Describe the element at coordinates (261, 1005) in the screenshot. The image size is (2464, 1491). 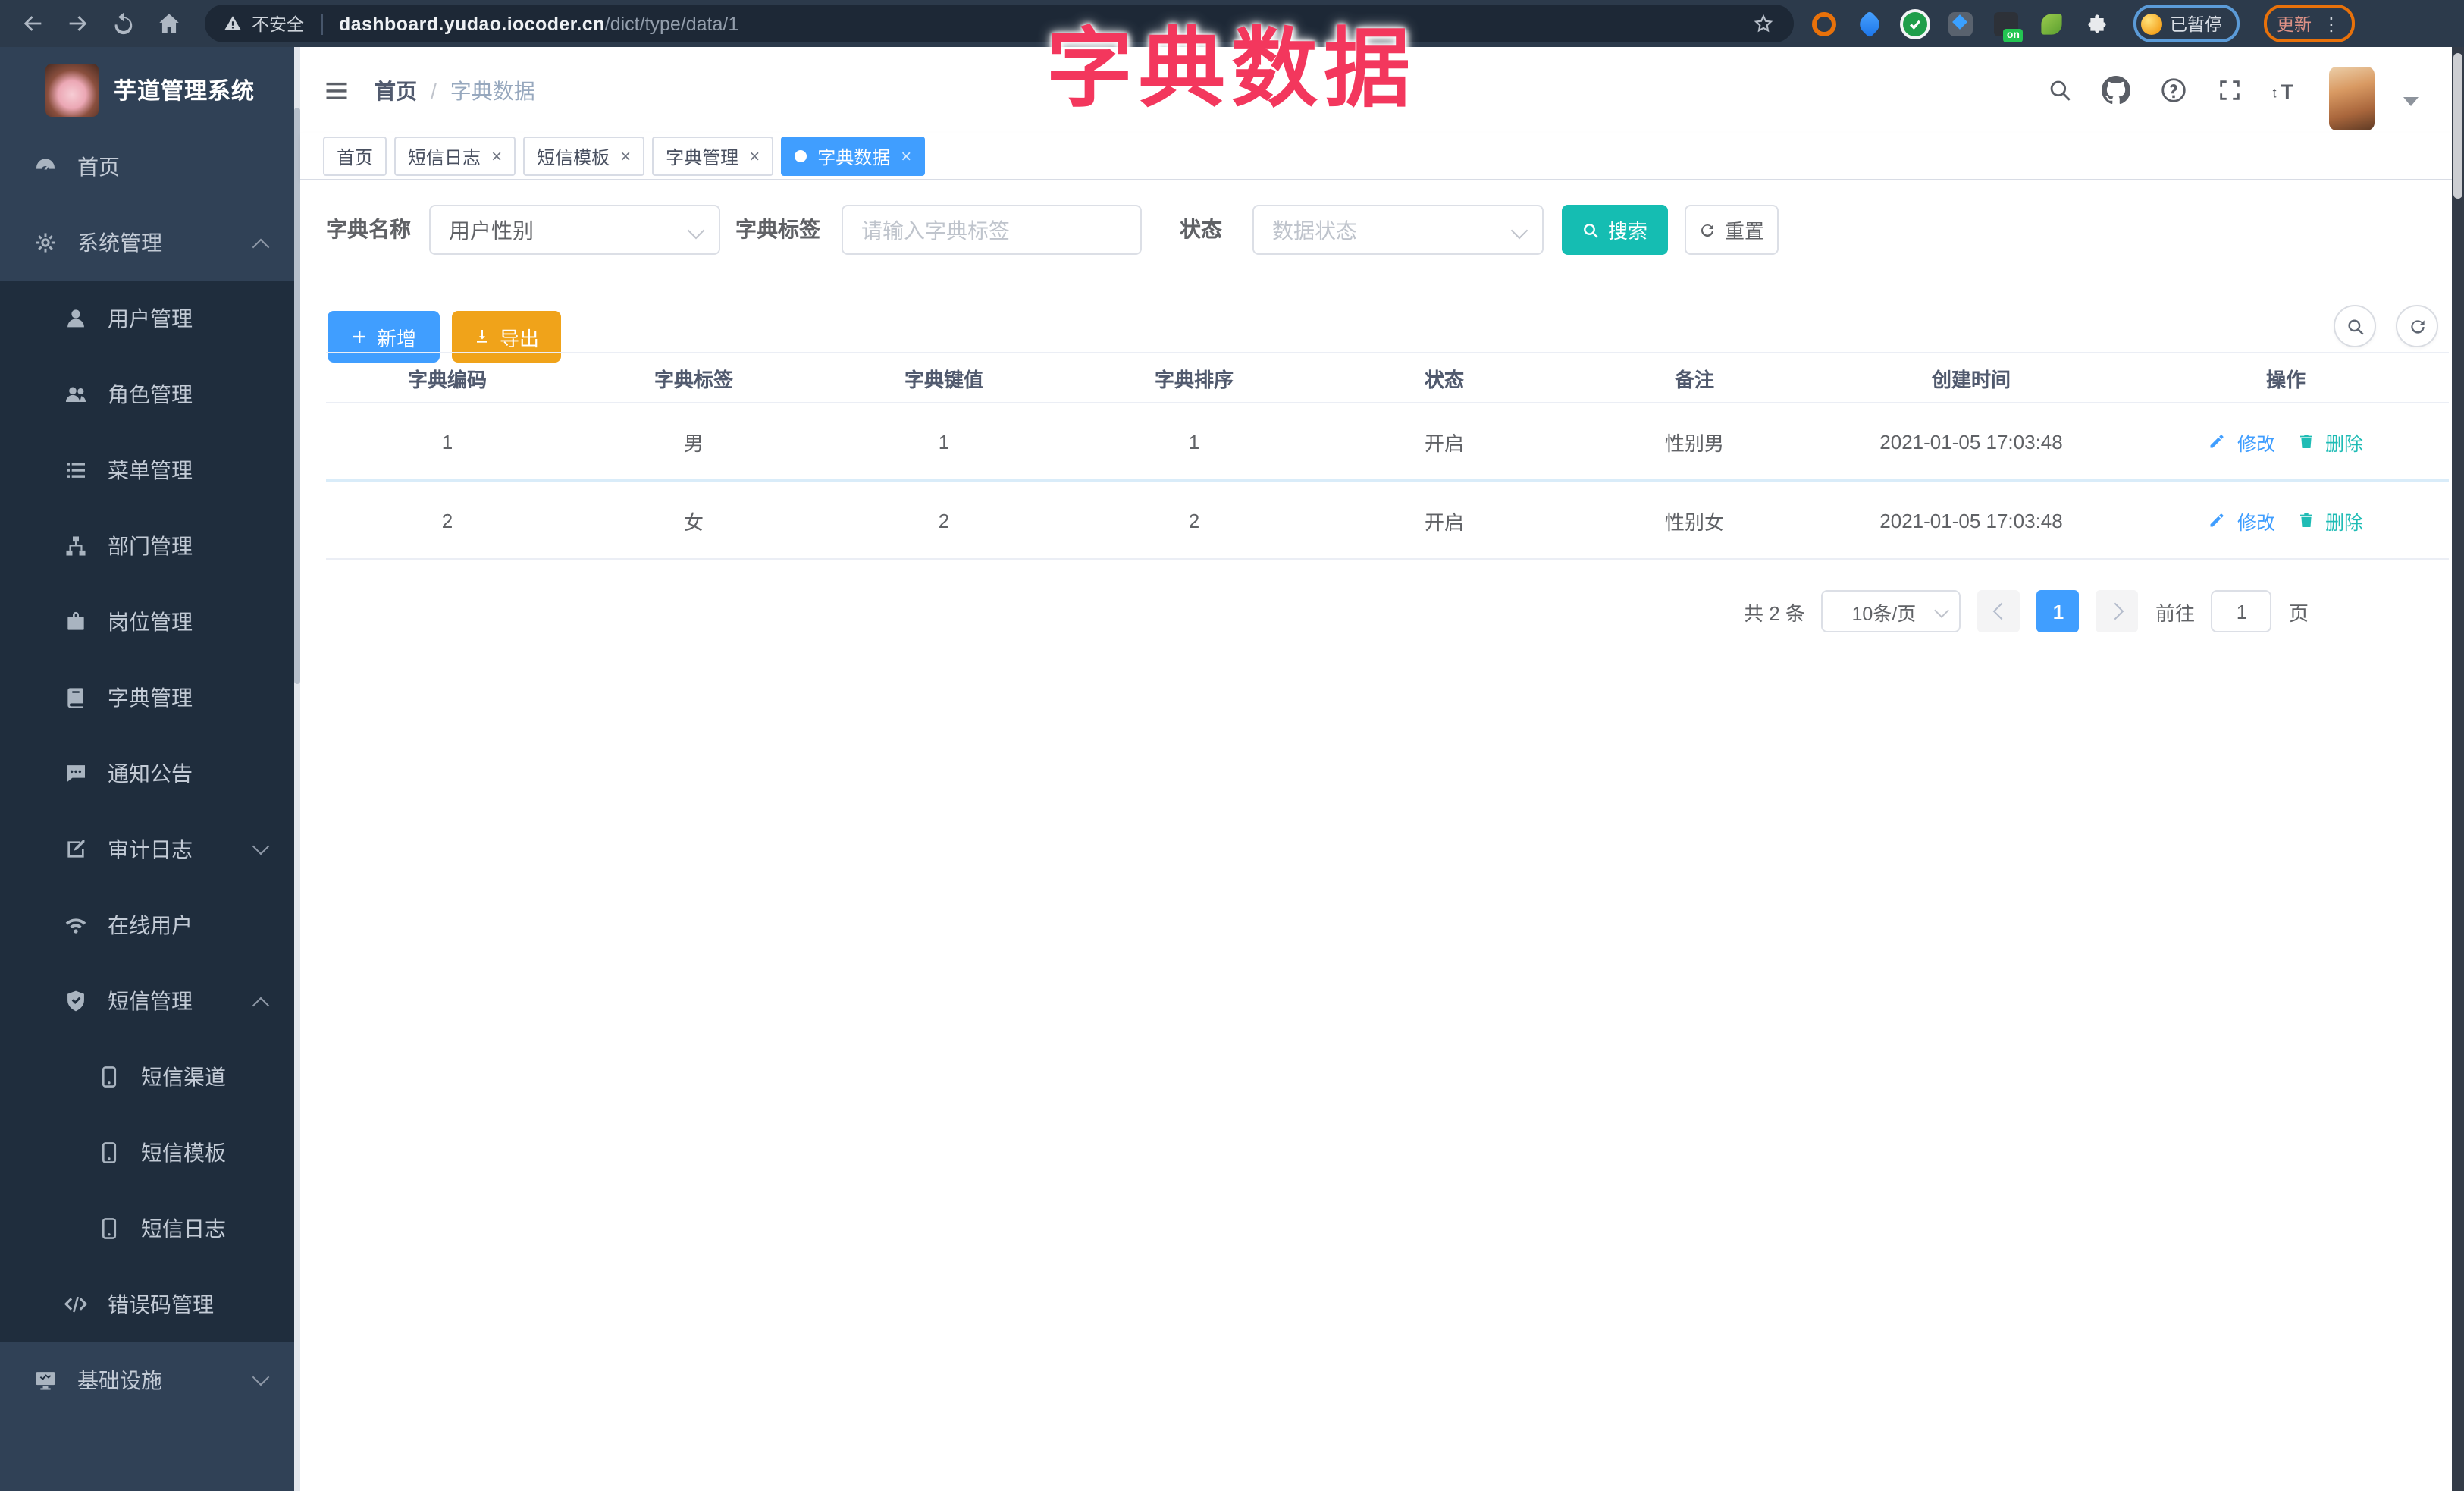
I see `chevron-up-icon` at that location.